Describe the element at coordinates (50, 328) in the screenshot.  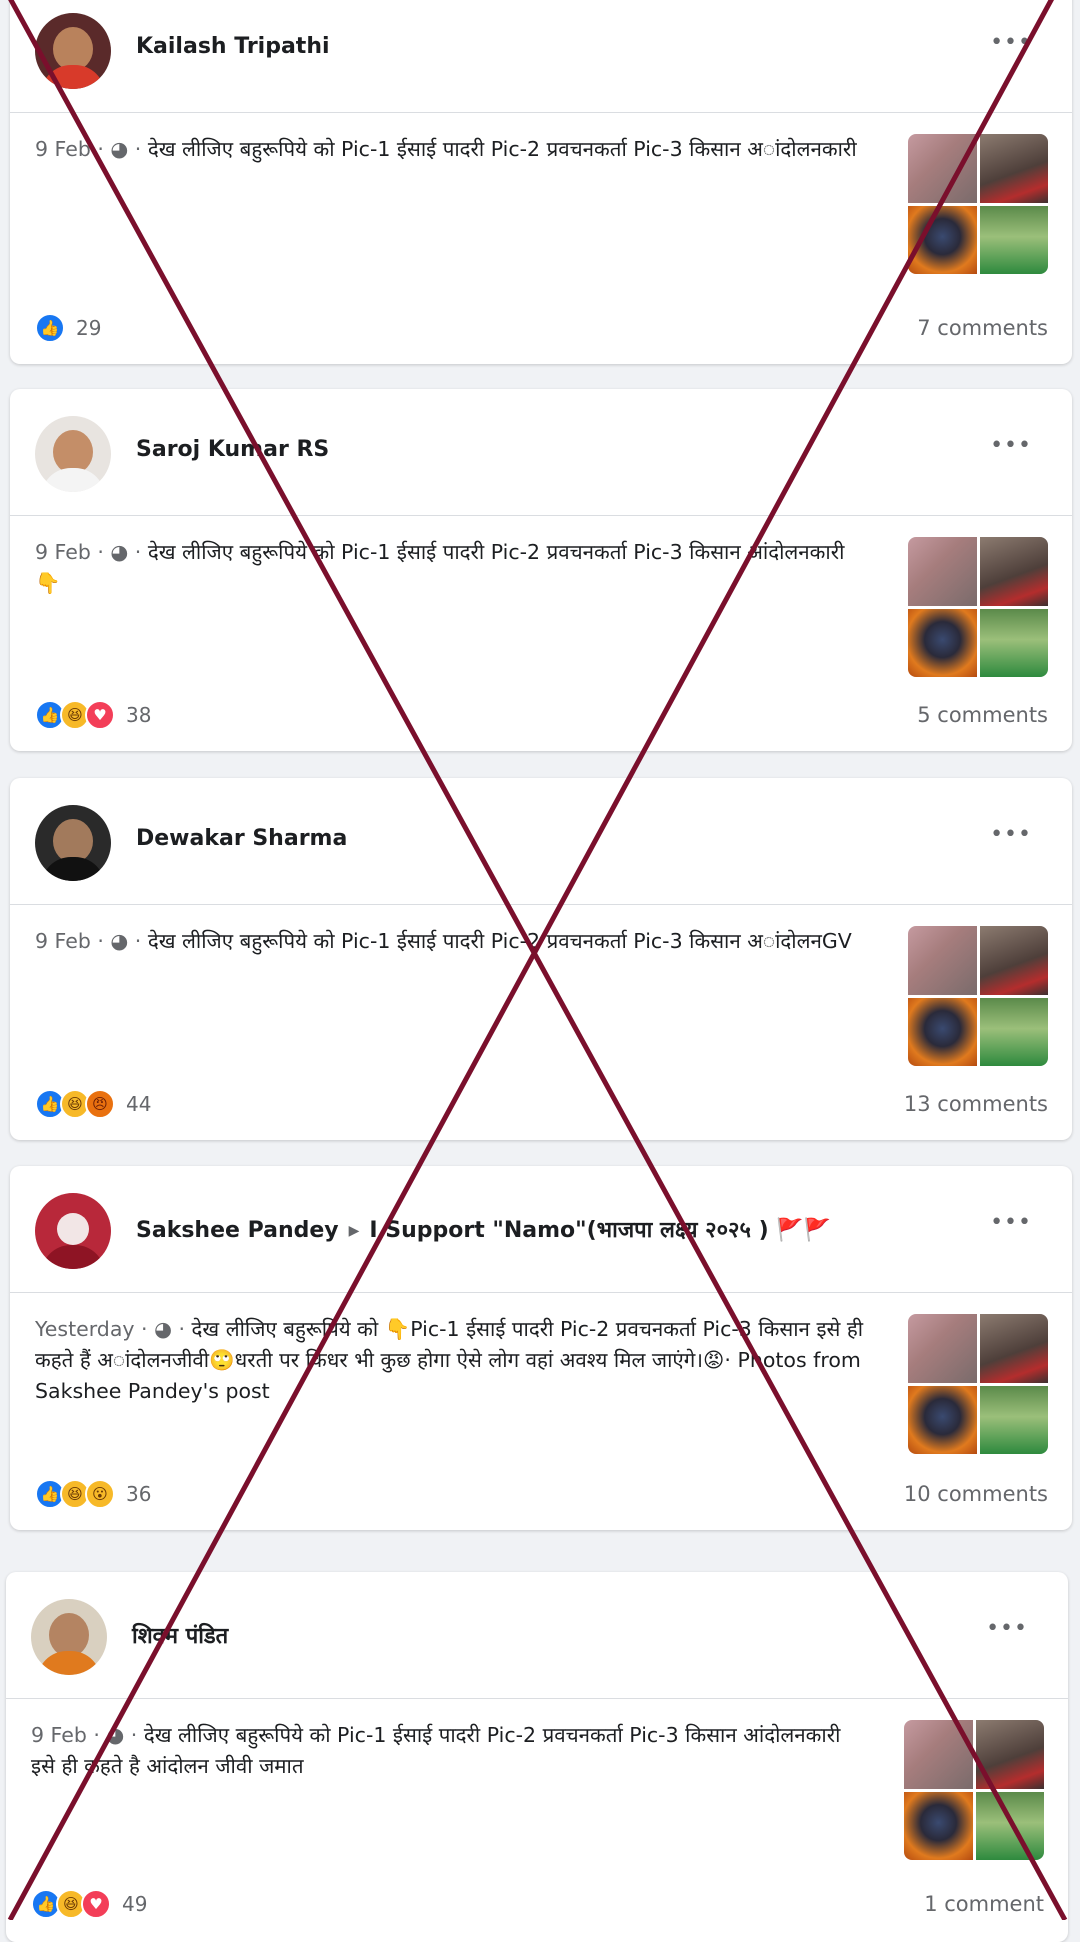
I see `like-reaction-icon: 👍` at that location.